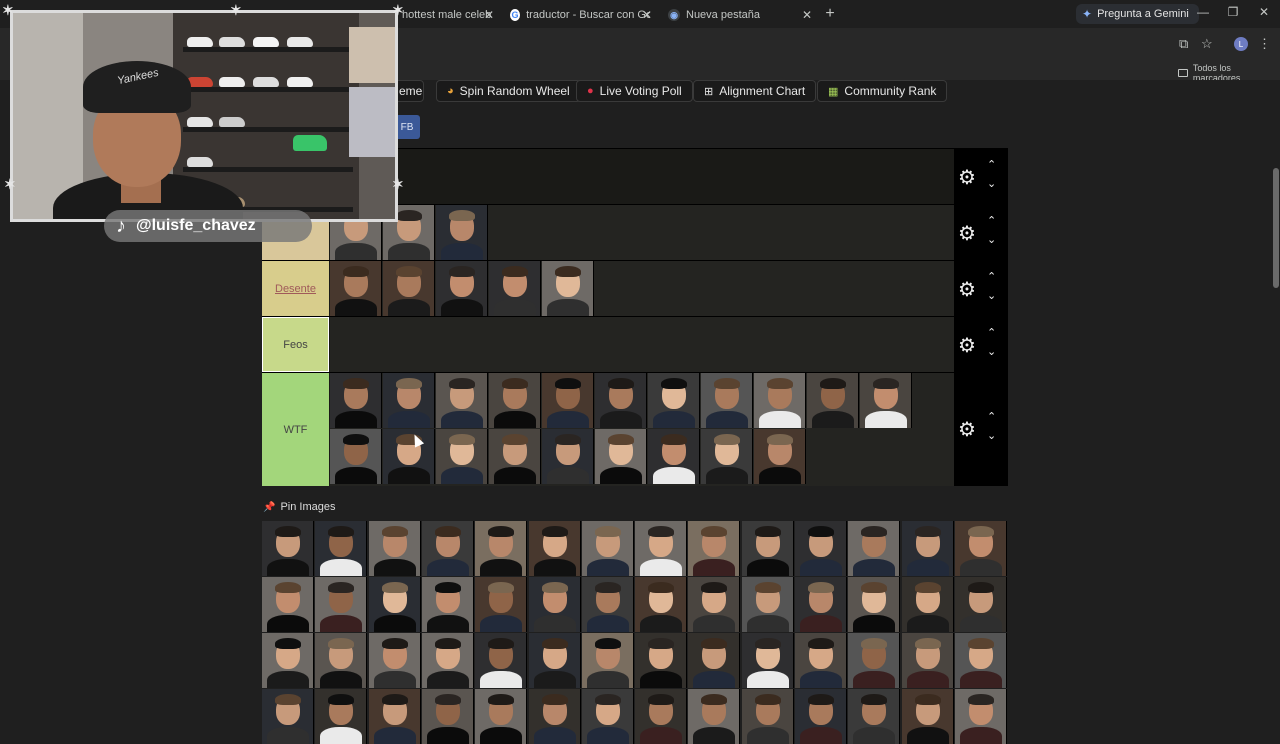 Image resolution: width=1280 pixels, height=744 pixels. Describe the element at coordinates (508, 91) in the screenshot. I see `spin-random-wheel-button: ◕ Spin Random Wheel` at that location.